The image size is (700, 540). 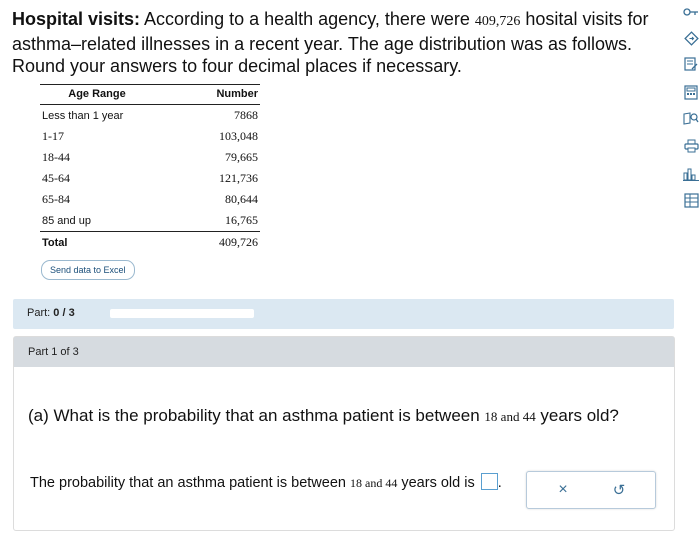 I want to click on clear-button: ×, so click(x=563, y=490).